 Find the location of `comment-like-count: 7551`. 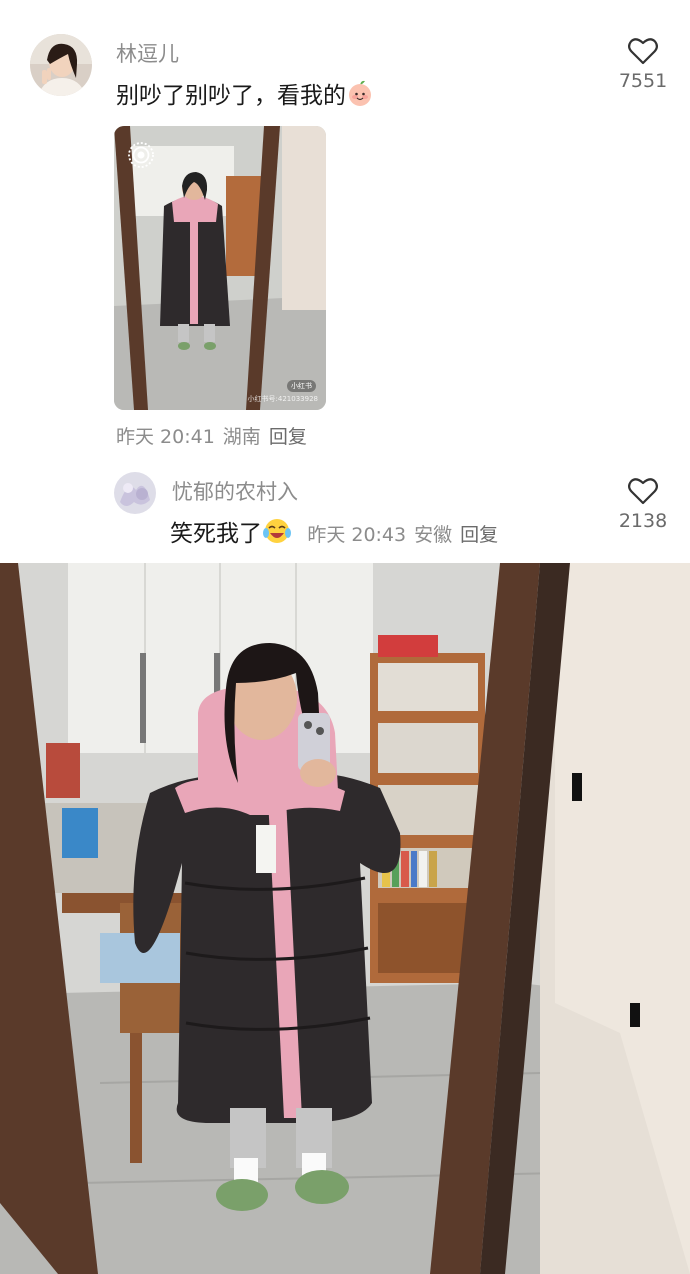

comment-like-count: 7551 is located at coordinates (643, 81).